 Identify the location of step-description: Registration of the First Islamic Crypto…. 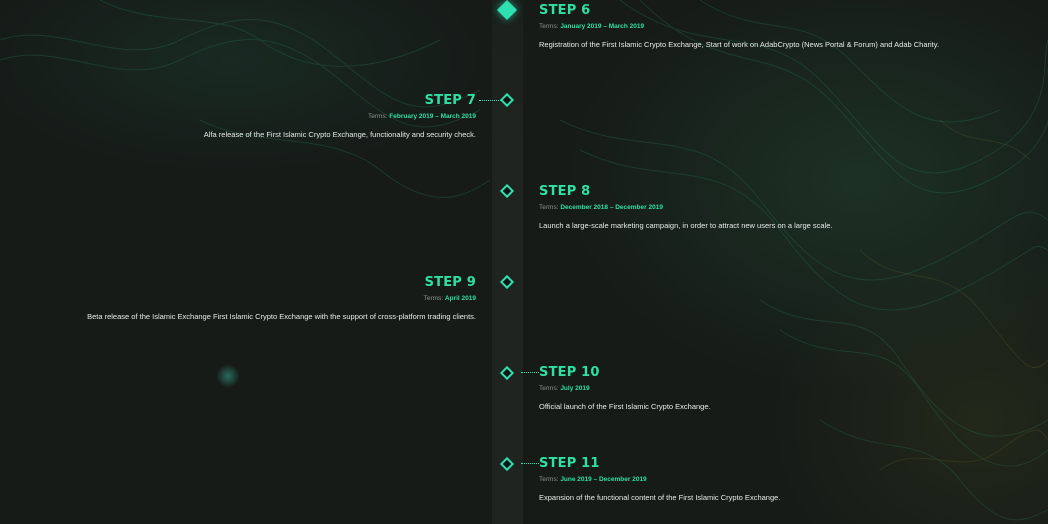
(739, 44).